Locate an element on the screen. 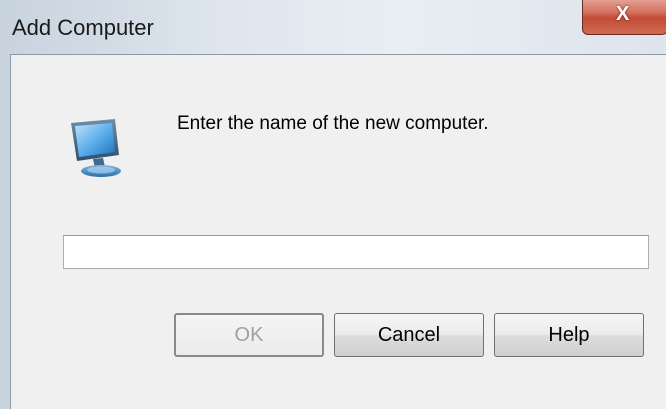 This screenshot has height=409, width=666. help-button: Help is located at coordinates (569, 335).